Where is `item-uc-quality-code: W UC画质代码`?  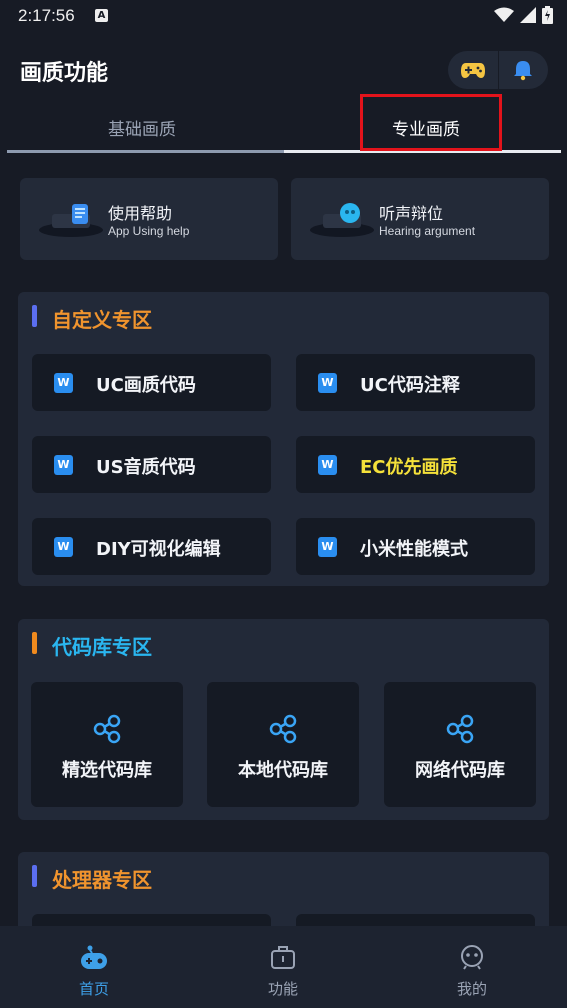
item-uc-quality-code: W UC画质代码 is located at coordinates (151, 382).